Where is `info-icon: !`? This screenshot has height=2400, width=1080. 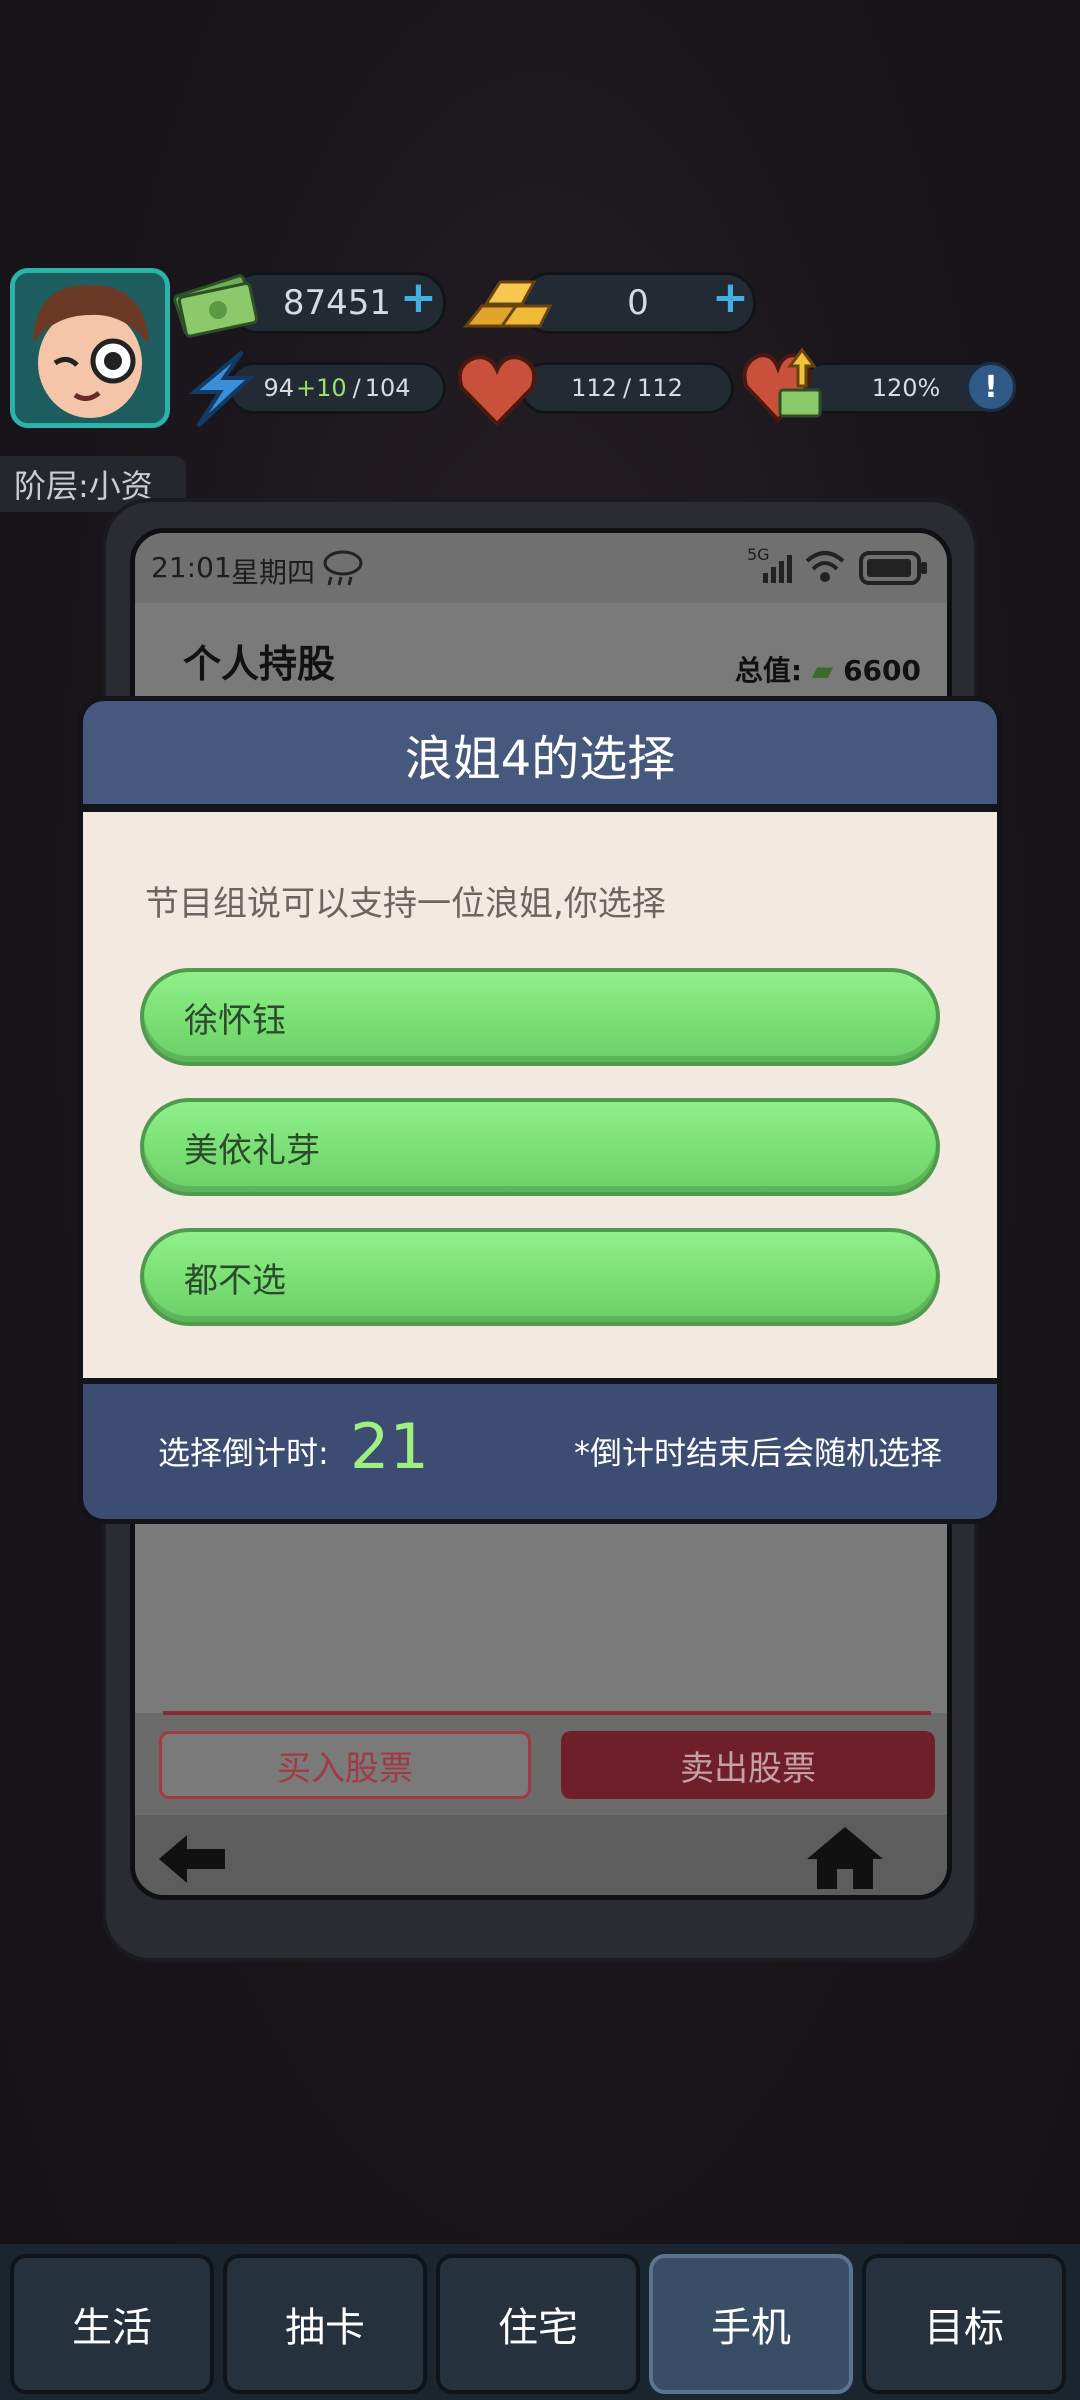 info-icon: ! is located at coordinates (991, 387).